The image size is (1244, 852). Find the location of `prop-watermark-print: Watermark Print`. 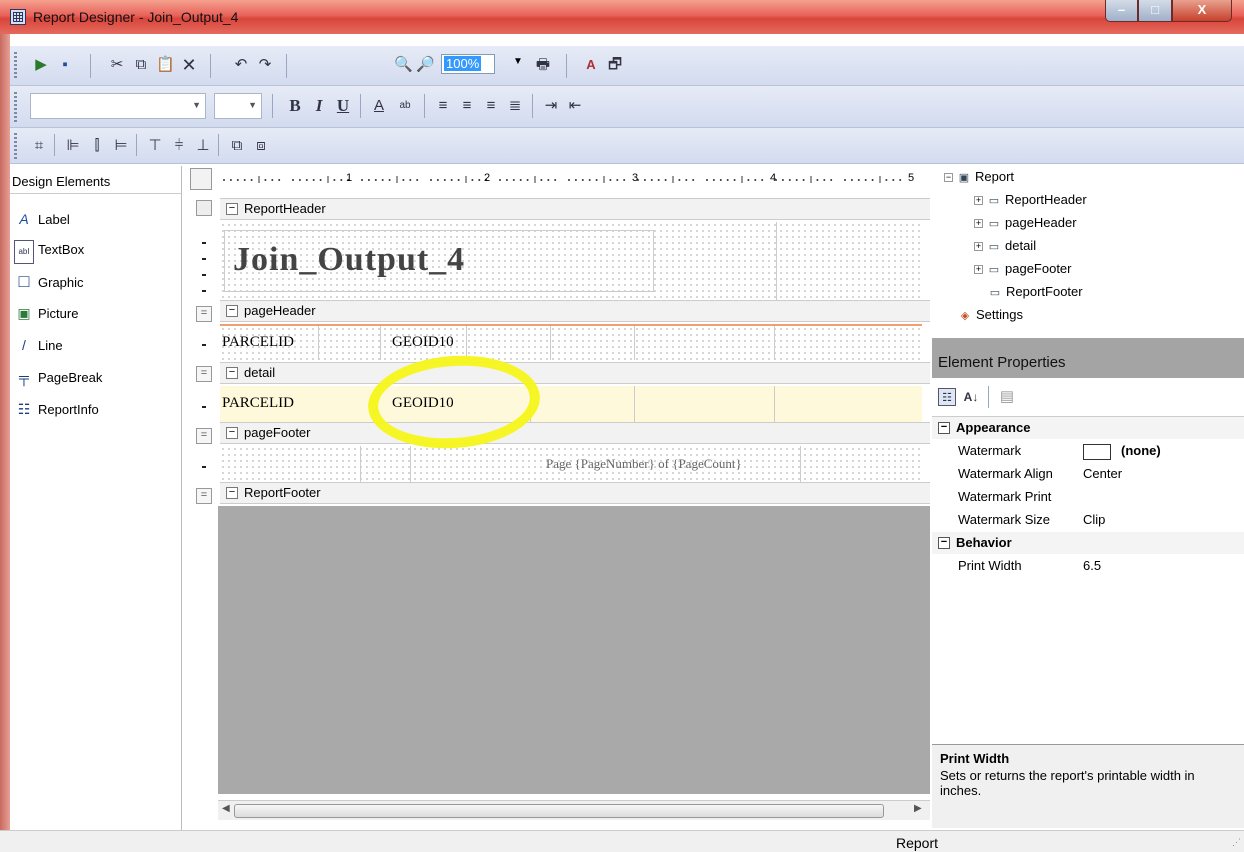

prop-watermark-print: Watermark Print is located at coordinates (1088, 497).